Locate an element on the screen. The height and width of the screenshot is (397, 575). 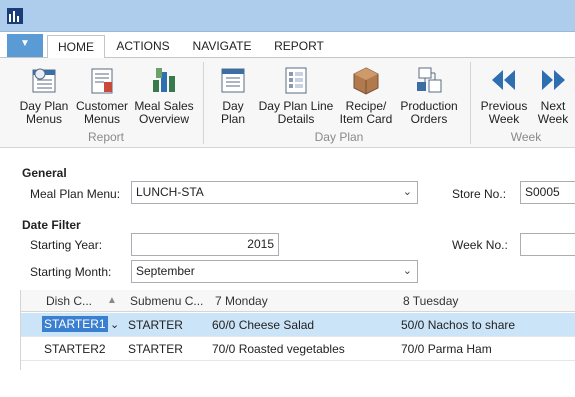
customer-menu-icon is located at coordinates (102, 80).